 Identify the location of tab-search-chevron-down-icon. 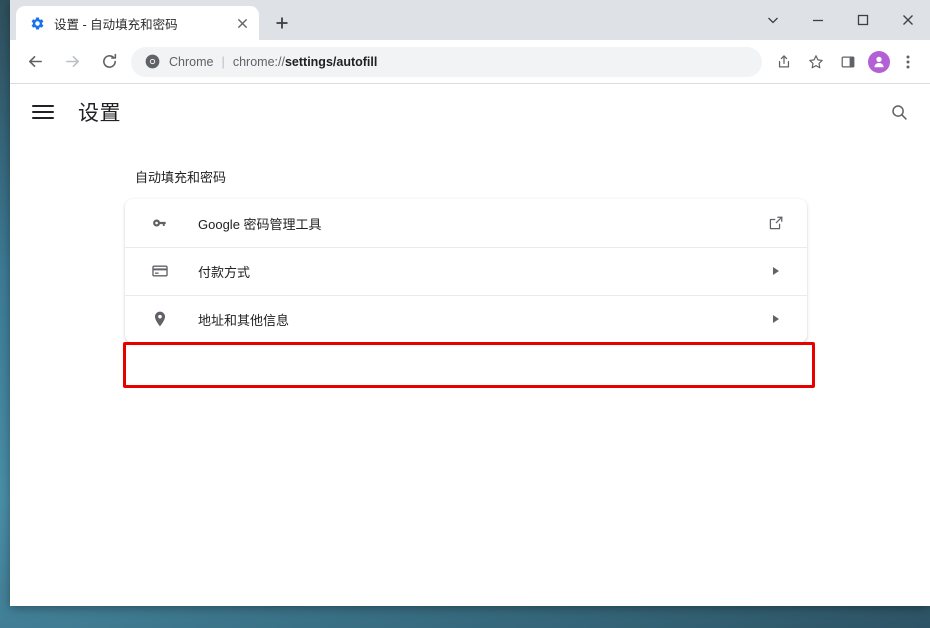
(772, 20).